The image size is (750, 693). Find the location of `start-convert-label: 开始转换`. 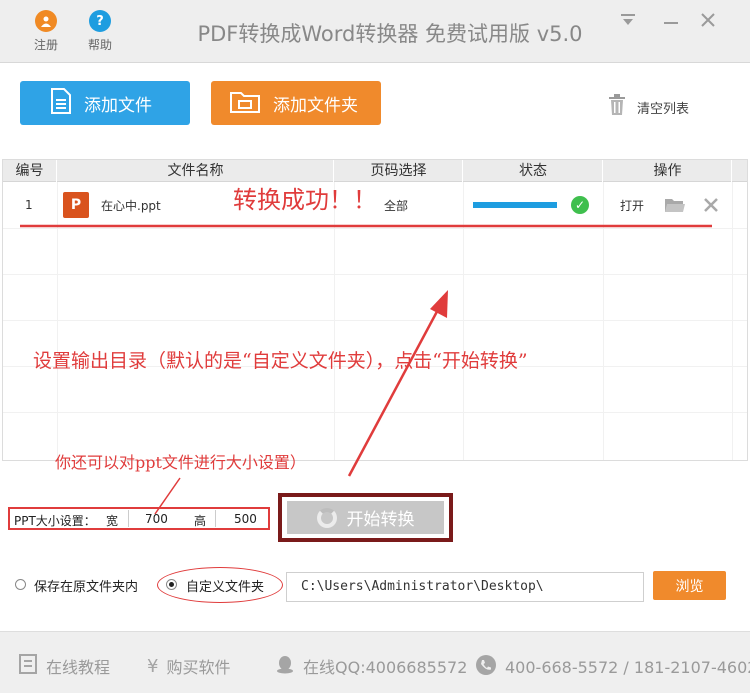

start-convert-label: 开始转换 is located at coordinates (380, 520).